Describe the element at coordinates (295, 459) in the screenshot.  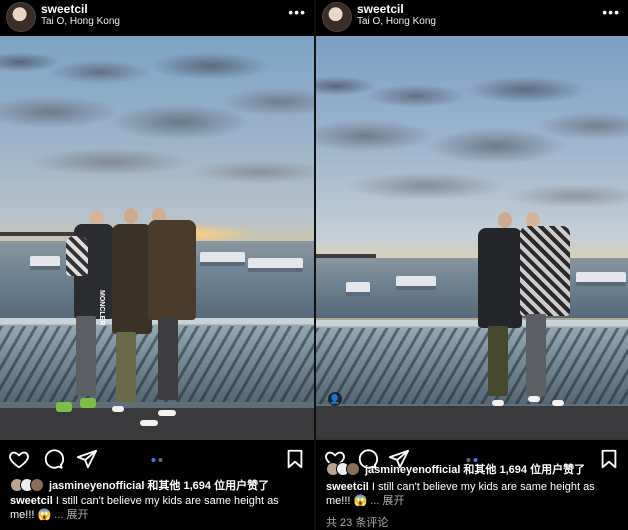
I see `bookmark-icon` at that location.